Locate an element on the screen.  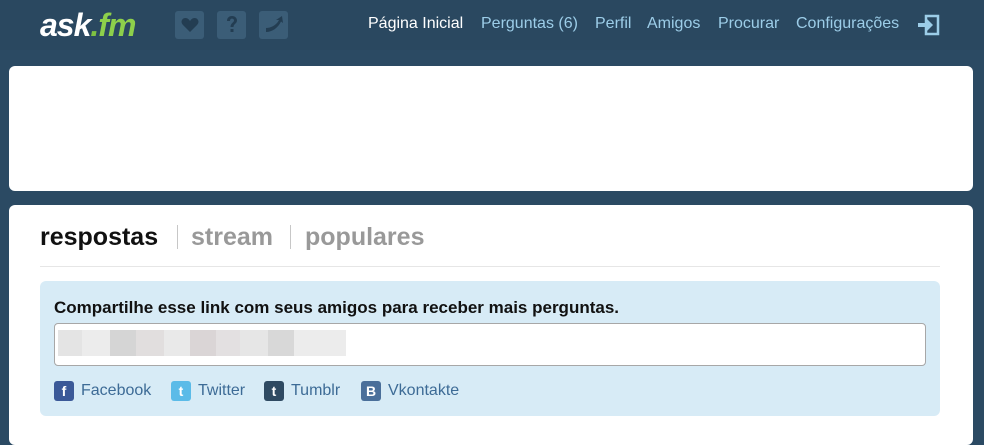
answer-arrow-icon is located at coordinates (273, 25).